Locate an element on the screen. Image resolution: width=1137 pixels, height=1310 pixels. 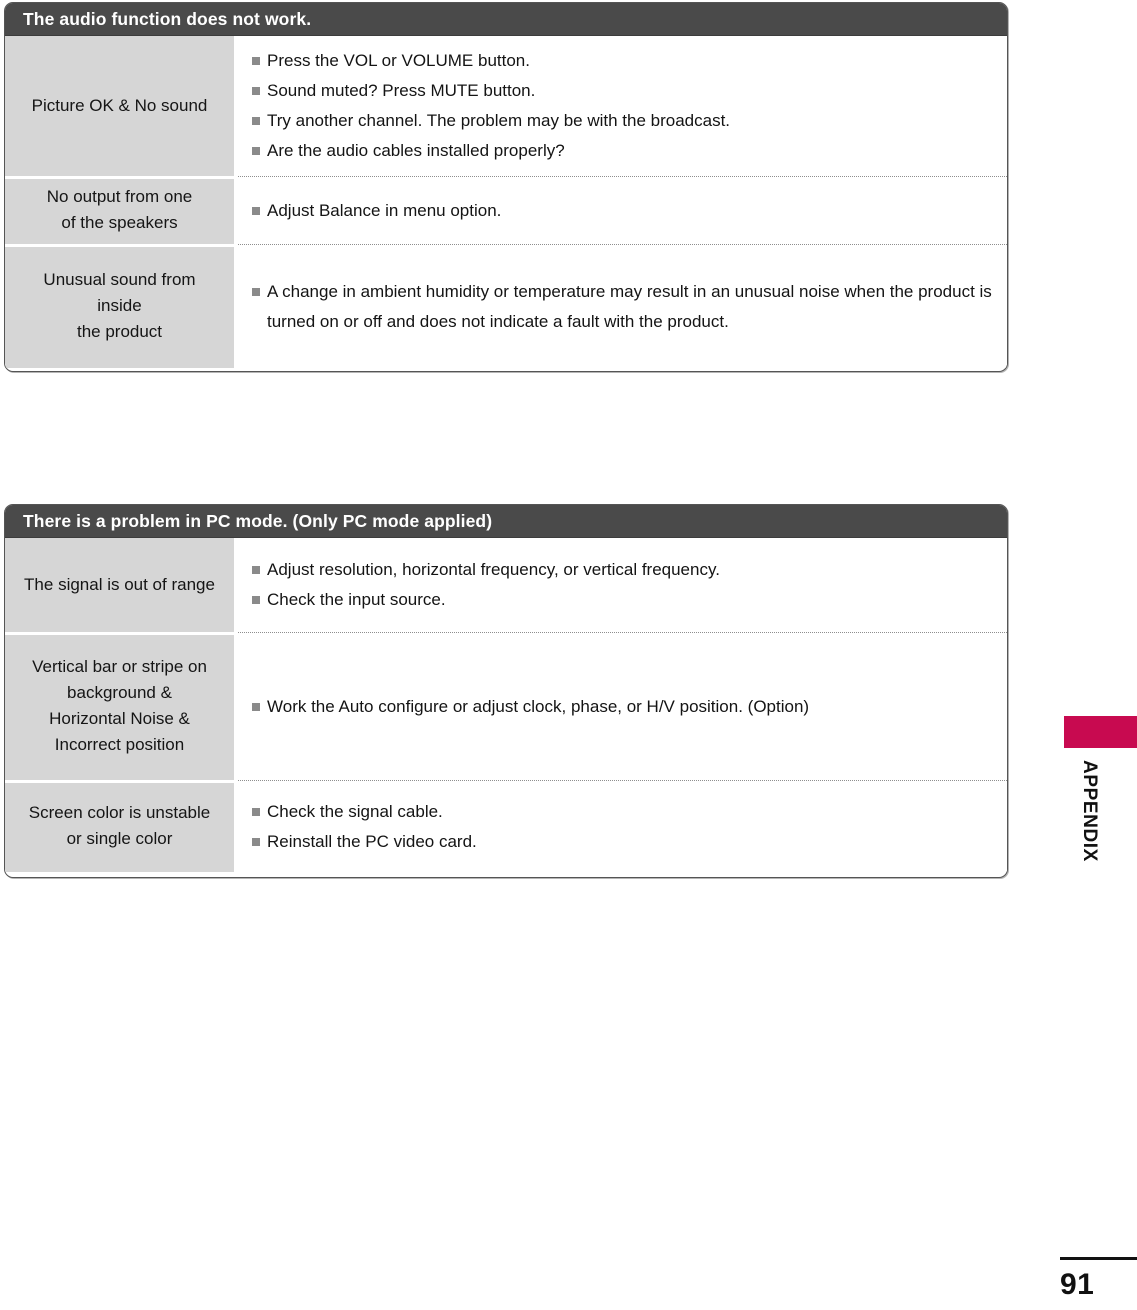
remedy-text: Adjust Balance in menu option. is located at coordinates (384, 210).